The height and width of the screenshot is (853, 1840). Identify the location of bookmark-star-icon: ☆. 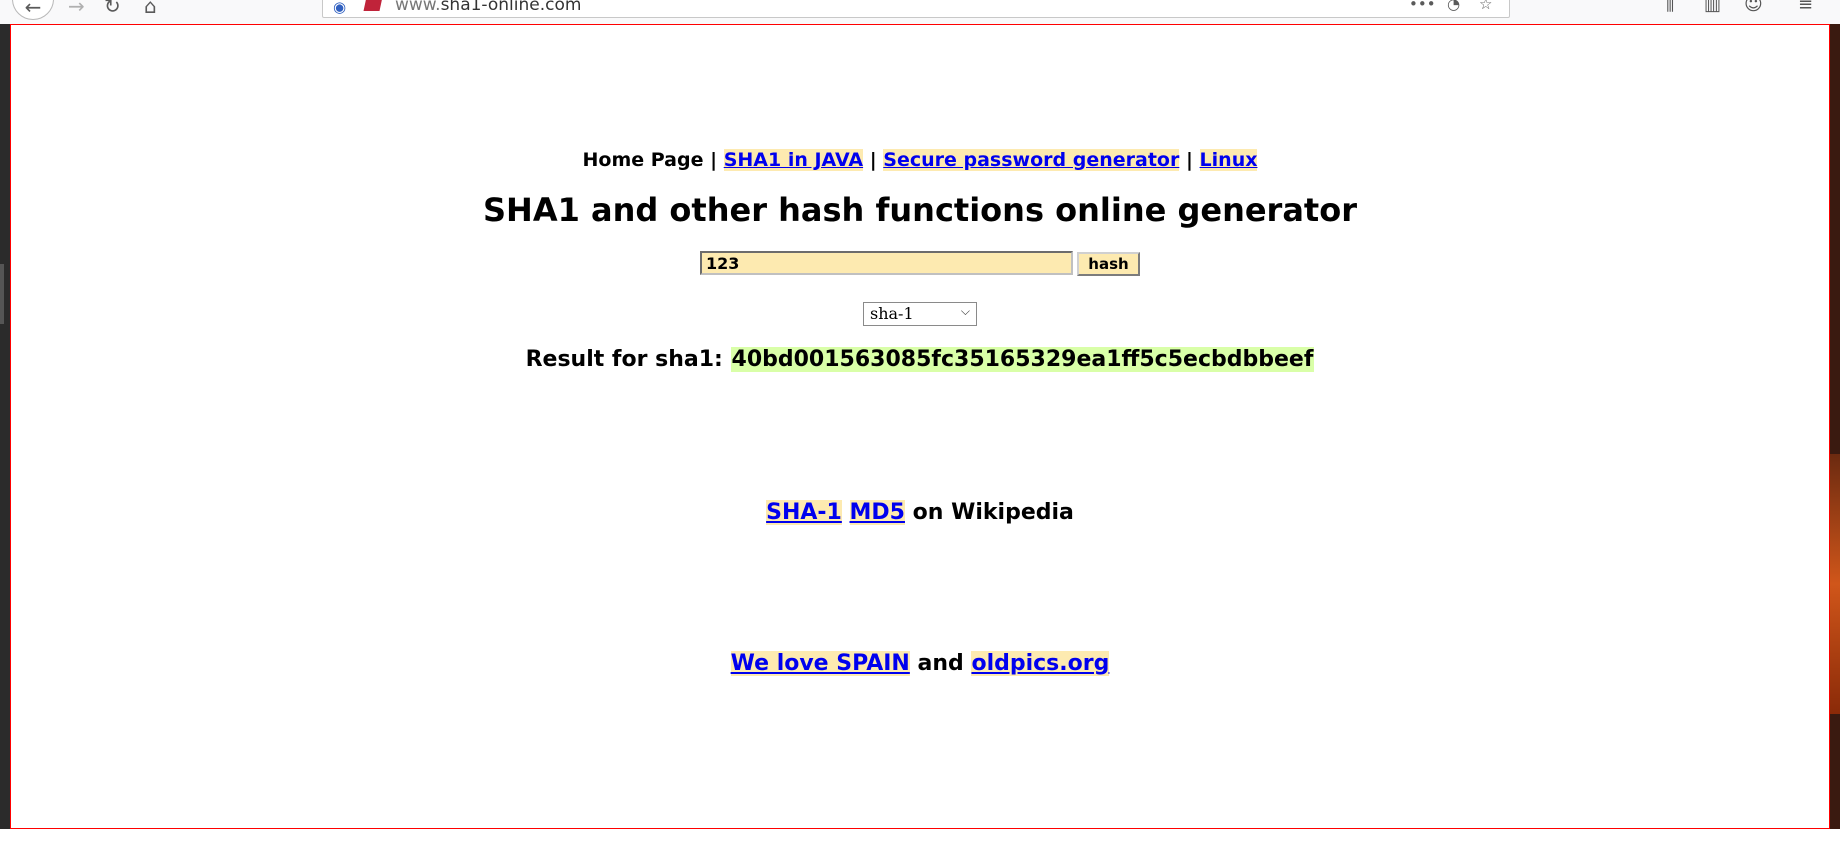
(1485, 6).